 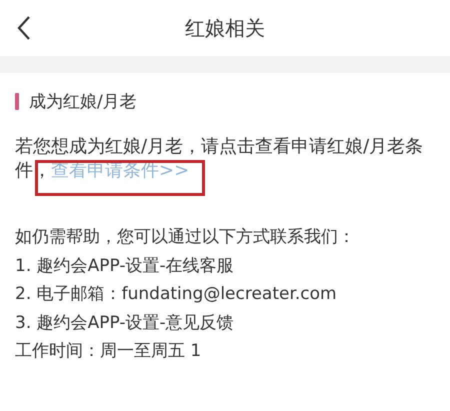 I want to click on back-icon, so click(x=24, y=28).